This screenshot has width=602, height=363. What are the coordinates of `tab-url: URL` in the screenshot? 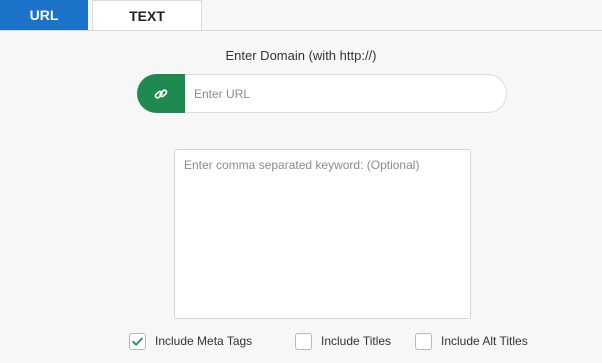 It's located at (44, 15).